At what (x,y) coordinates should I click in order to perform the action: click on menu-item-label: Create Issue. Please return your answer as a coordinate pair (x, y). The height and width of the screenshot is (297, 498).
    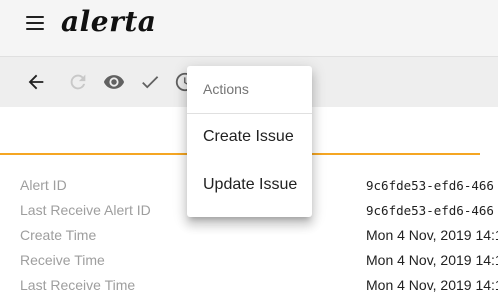
    Looking at the image, I should click on (248, 136).